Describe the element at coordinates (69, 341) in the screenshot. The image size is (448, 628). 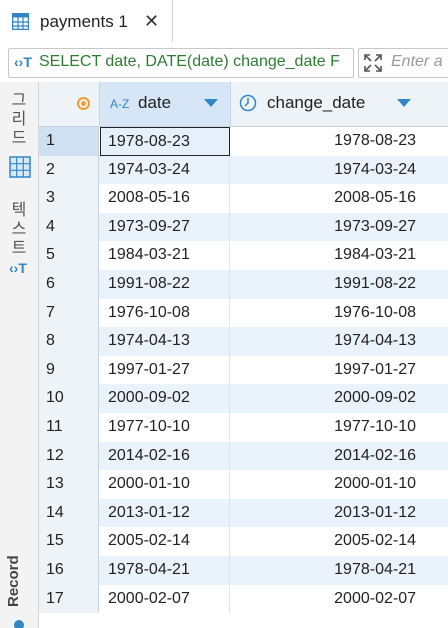
I see `row-number: 8` at that location.